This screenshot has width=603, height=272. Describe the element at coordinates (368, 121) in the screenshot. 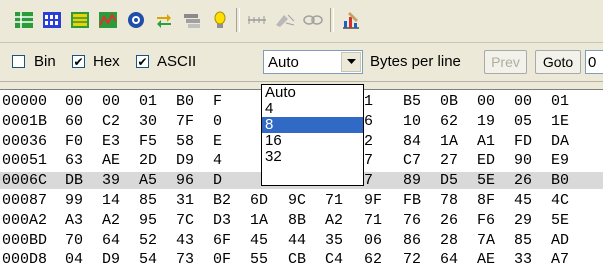

I see `hex-byte: 6` at that location.